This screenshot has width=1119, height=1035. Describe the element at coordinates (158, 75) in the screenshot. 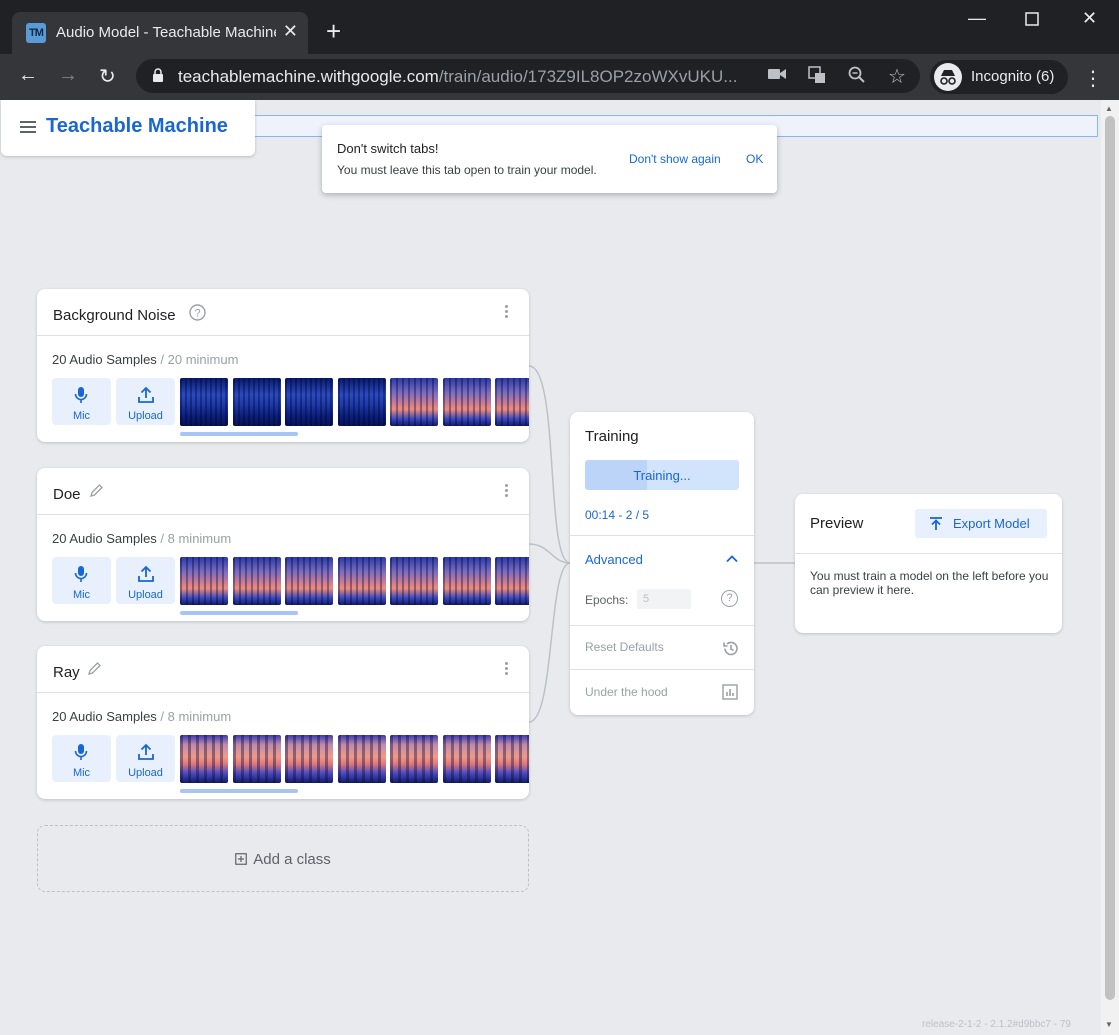

I see `lock-icon` at that location.